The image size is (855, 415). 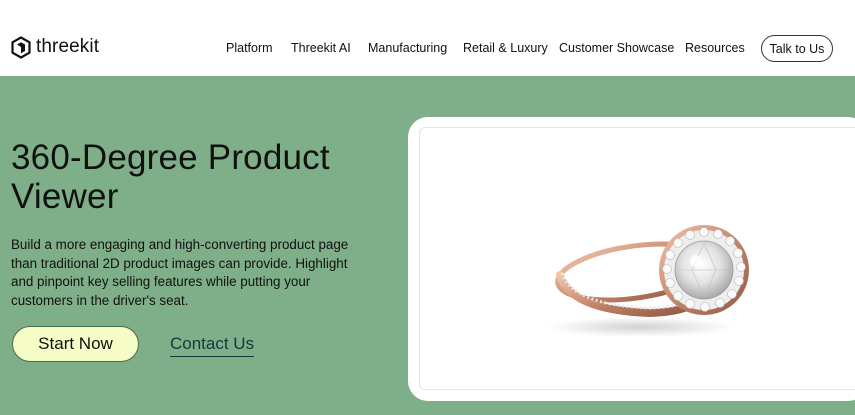 What do you see at coordinates (212, 345) in the screenshot?
I see `contact-us-link: Contact Us` at bounding box center [212, 345].